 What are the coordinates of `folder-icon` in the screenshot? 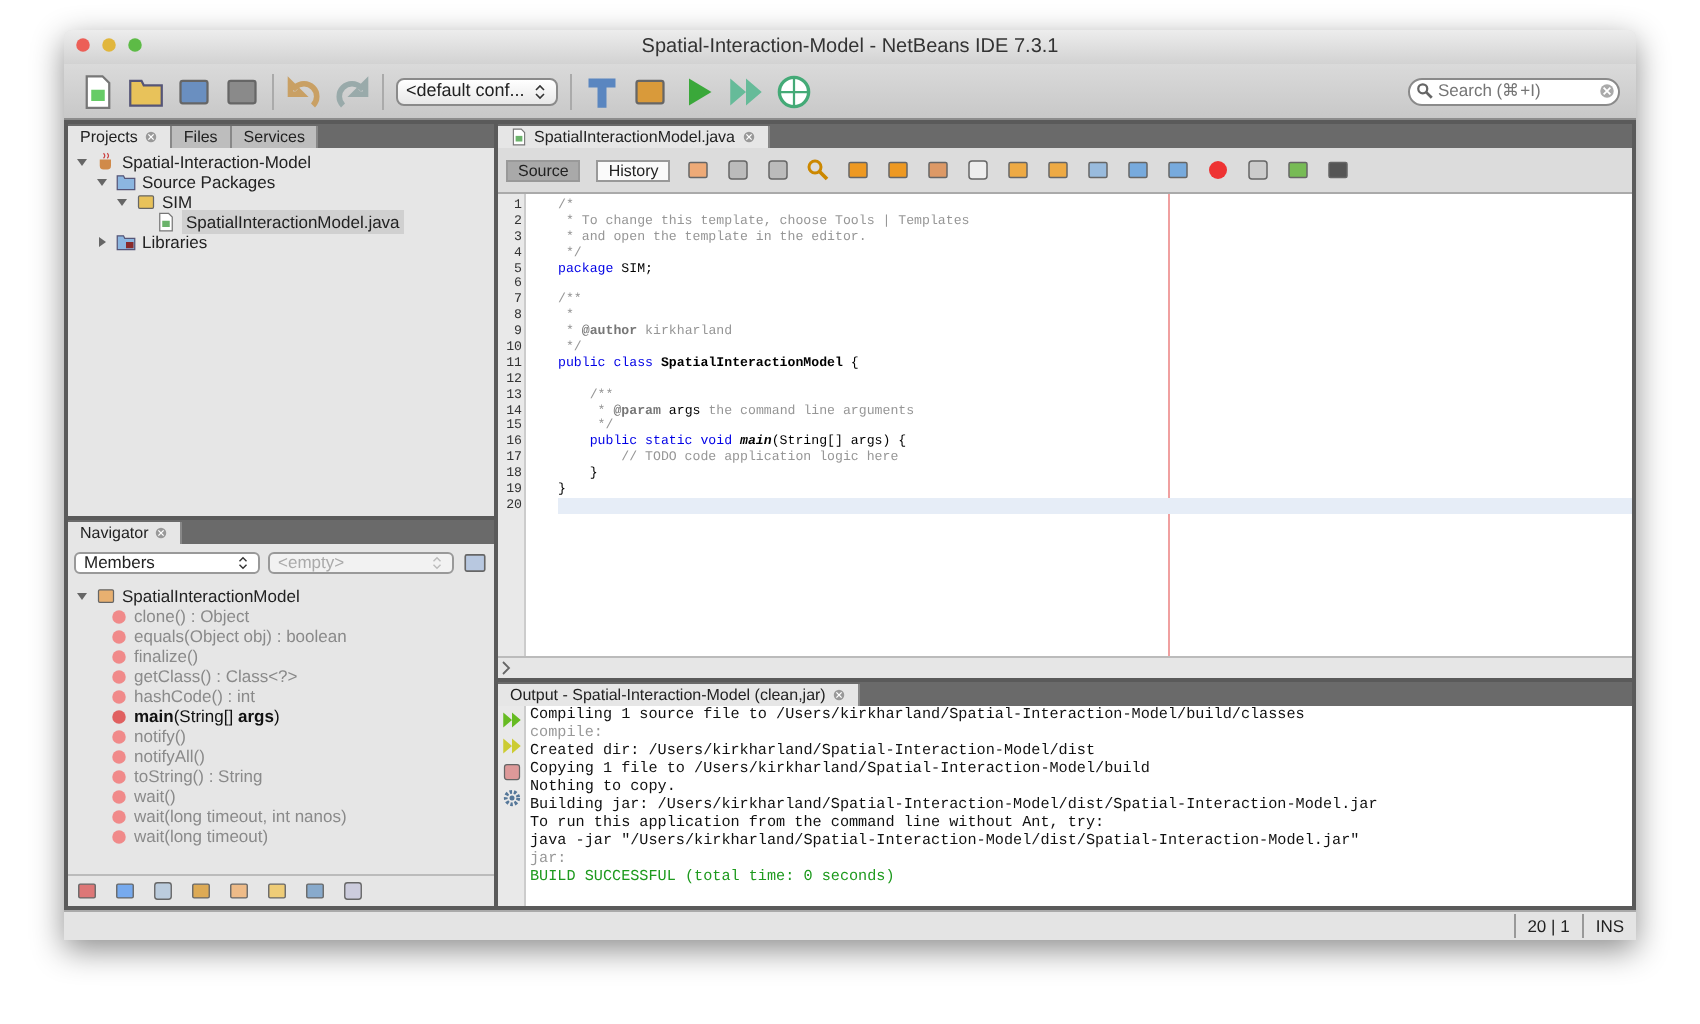 It's located at (126, 182).